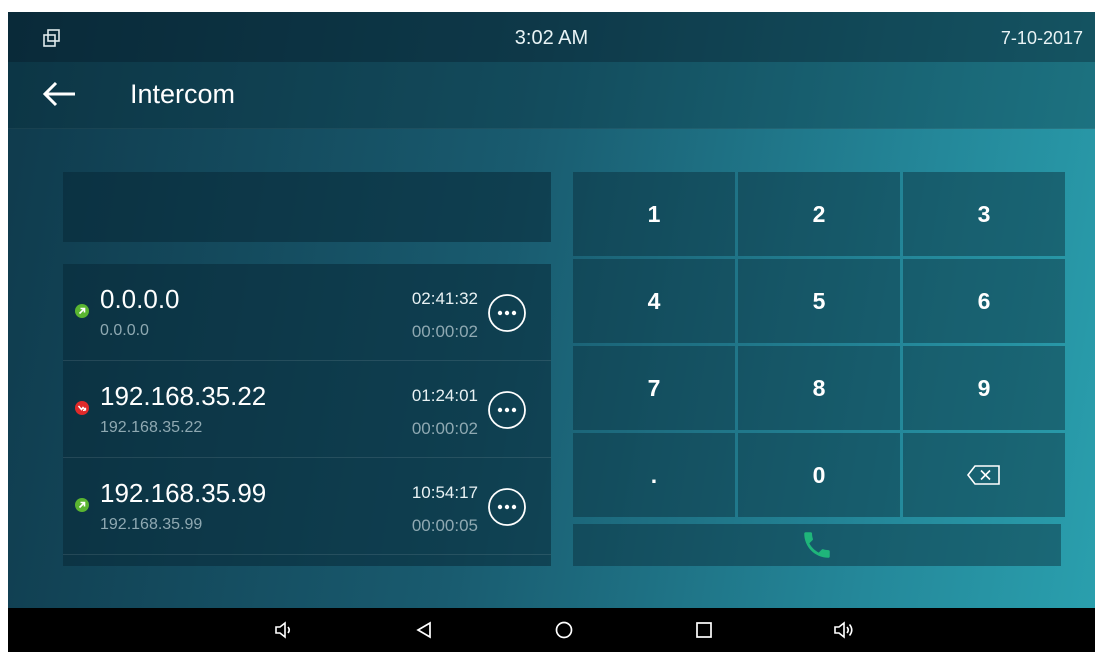  Describe the element at coordinates (551, 95) in the screenshot. I see `title-bar: Intercom` at that location.